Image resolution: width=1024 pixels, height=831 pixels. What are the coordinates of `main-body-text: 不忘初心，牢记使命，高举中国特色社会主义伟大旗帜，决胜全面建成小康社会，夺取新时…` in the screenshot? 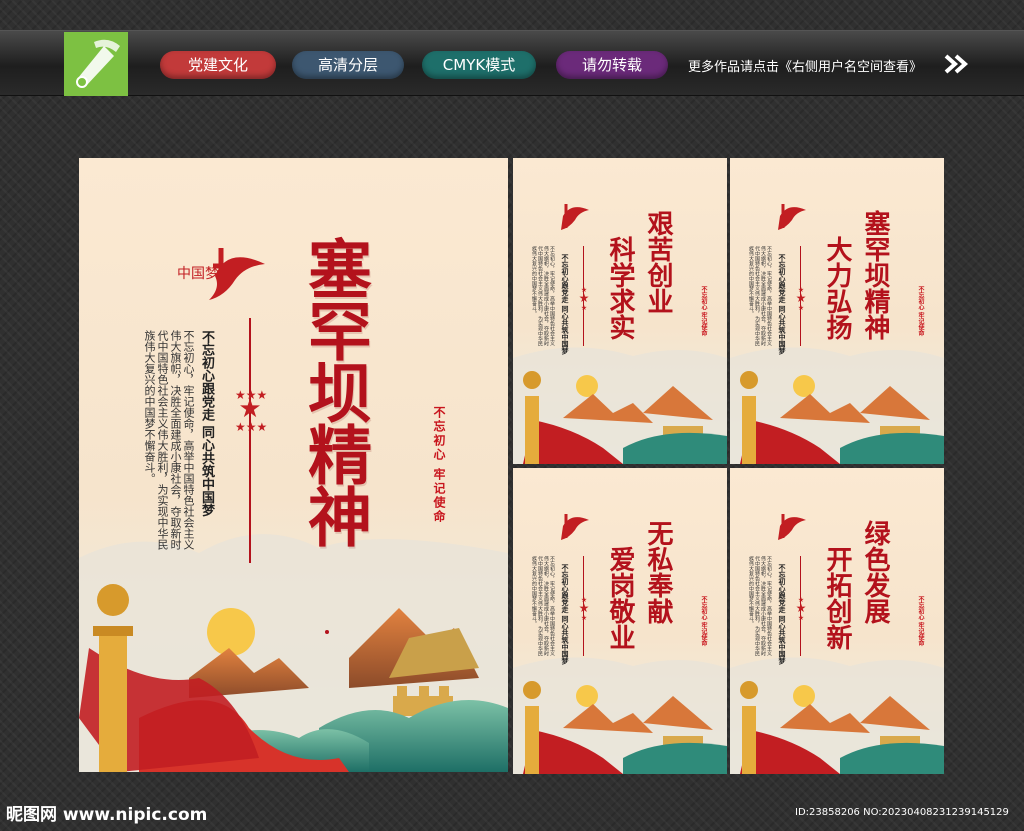 It's located at (169, 440).